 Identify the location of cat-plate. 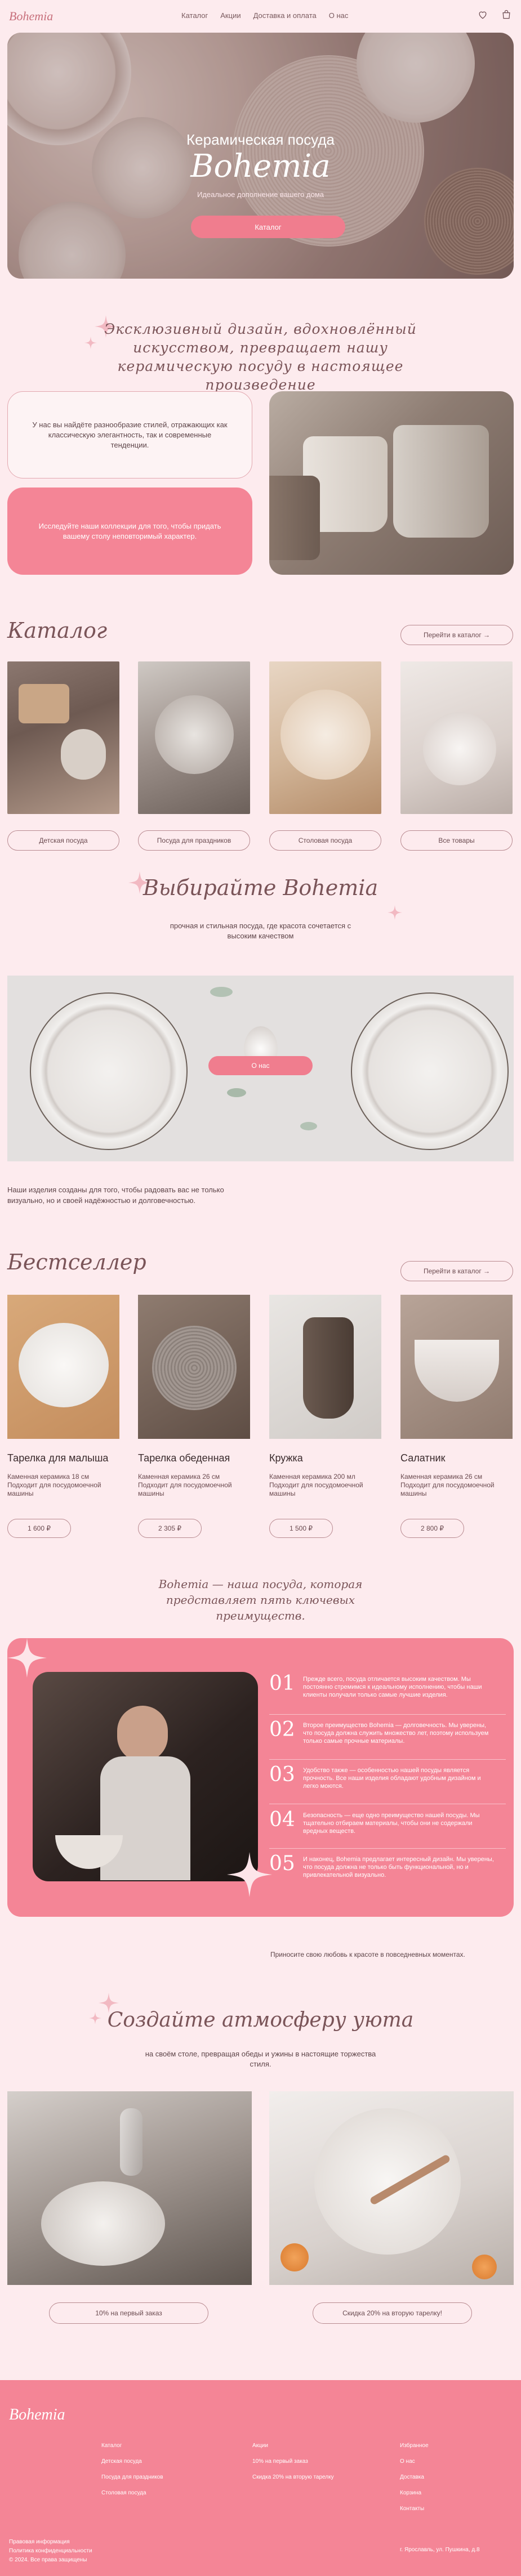
(64, 1365).